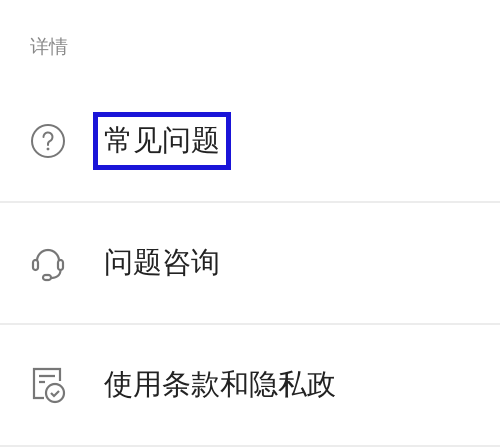 This screenshot has height=447, width=500. I want to click on help-icon, so click(48, 141).